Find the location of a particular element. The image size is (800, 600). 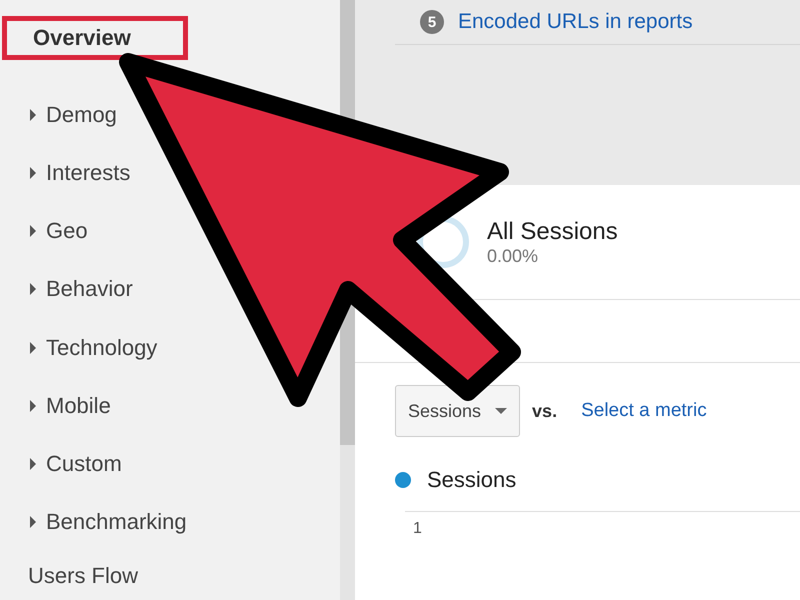

sidebar-item: Geo is located at coordinates (59, 231).